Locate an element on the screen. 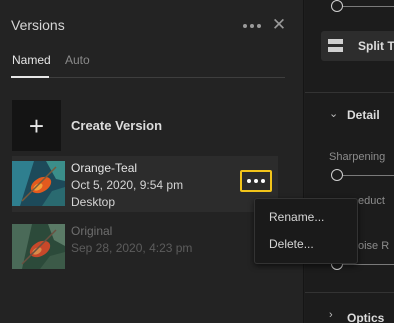 This screenshot has height=323, width=394. version-date: Sep 28, 2020, 4:23 pm is located at coordinates (132, 248).